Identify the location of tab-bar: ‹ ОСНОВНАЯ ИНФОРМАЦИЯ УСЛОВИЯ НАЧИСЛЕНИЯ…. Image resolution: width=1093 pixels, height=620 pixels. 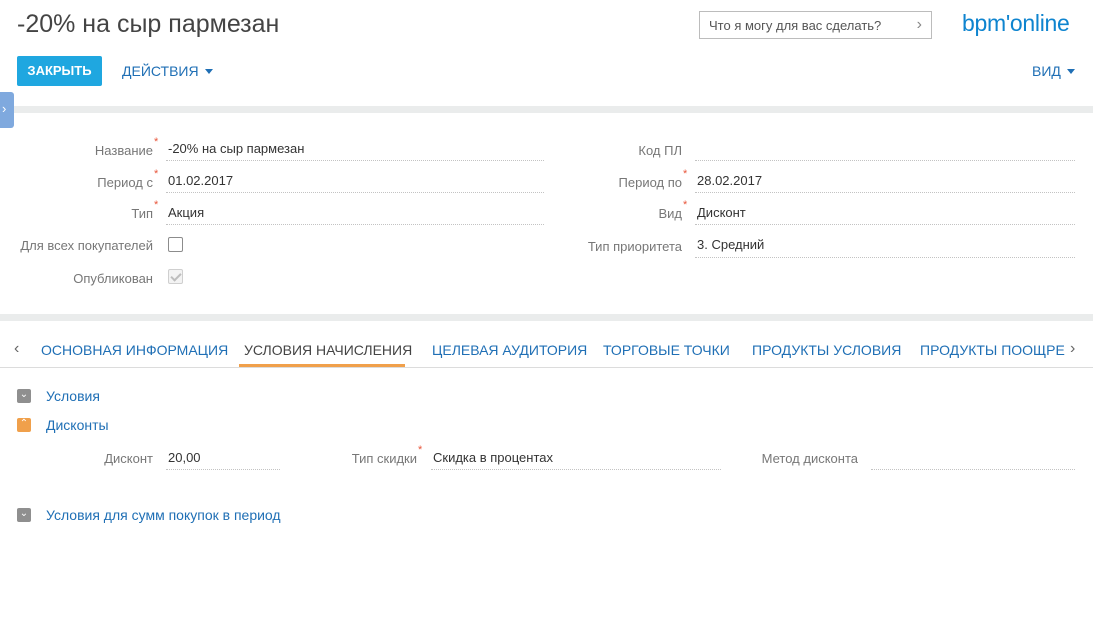
(546, 345).